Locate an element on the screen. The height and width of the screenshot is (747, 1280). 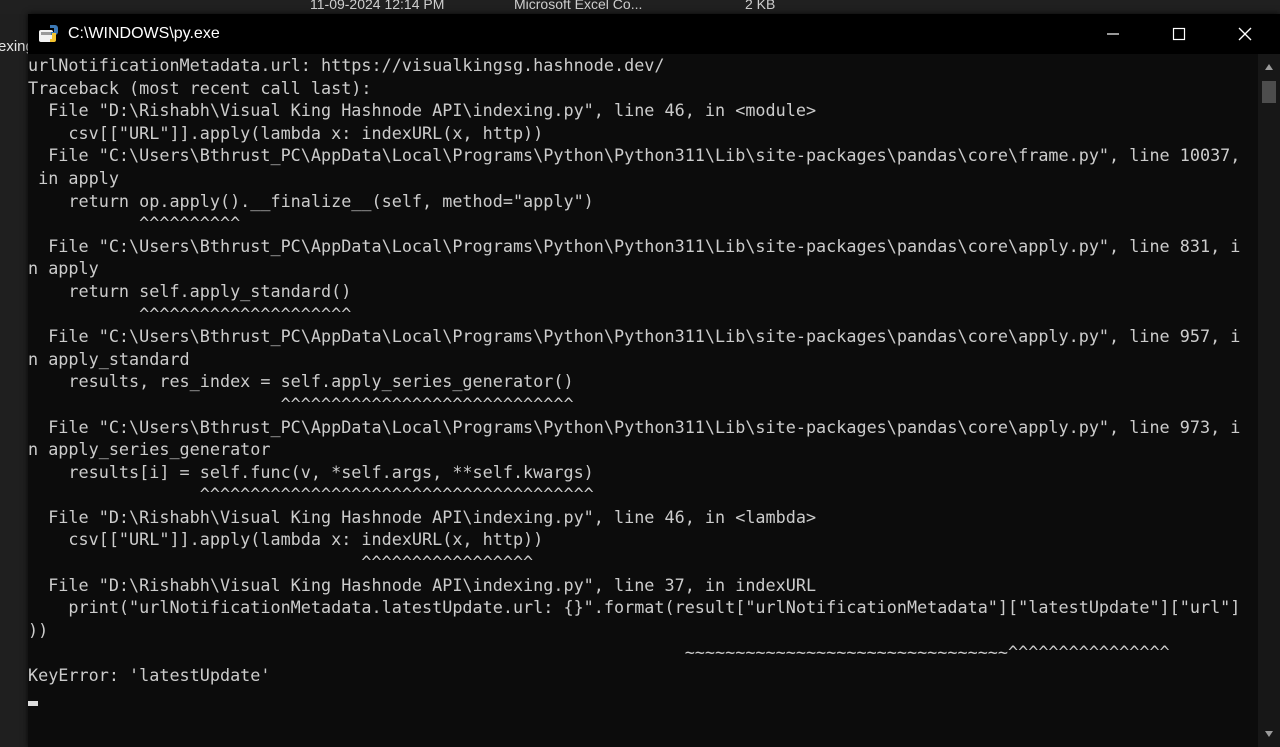
scroll-up-button is located at coordinates (1269, 67).